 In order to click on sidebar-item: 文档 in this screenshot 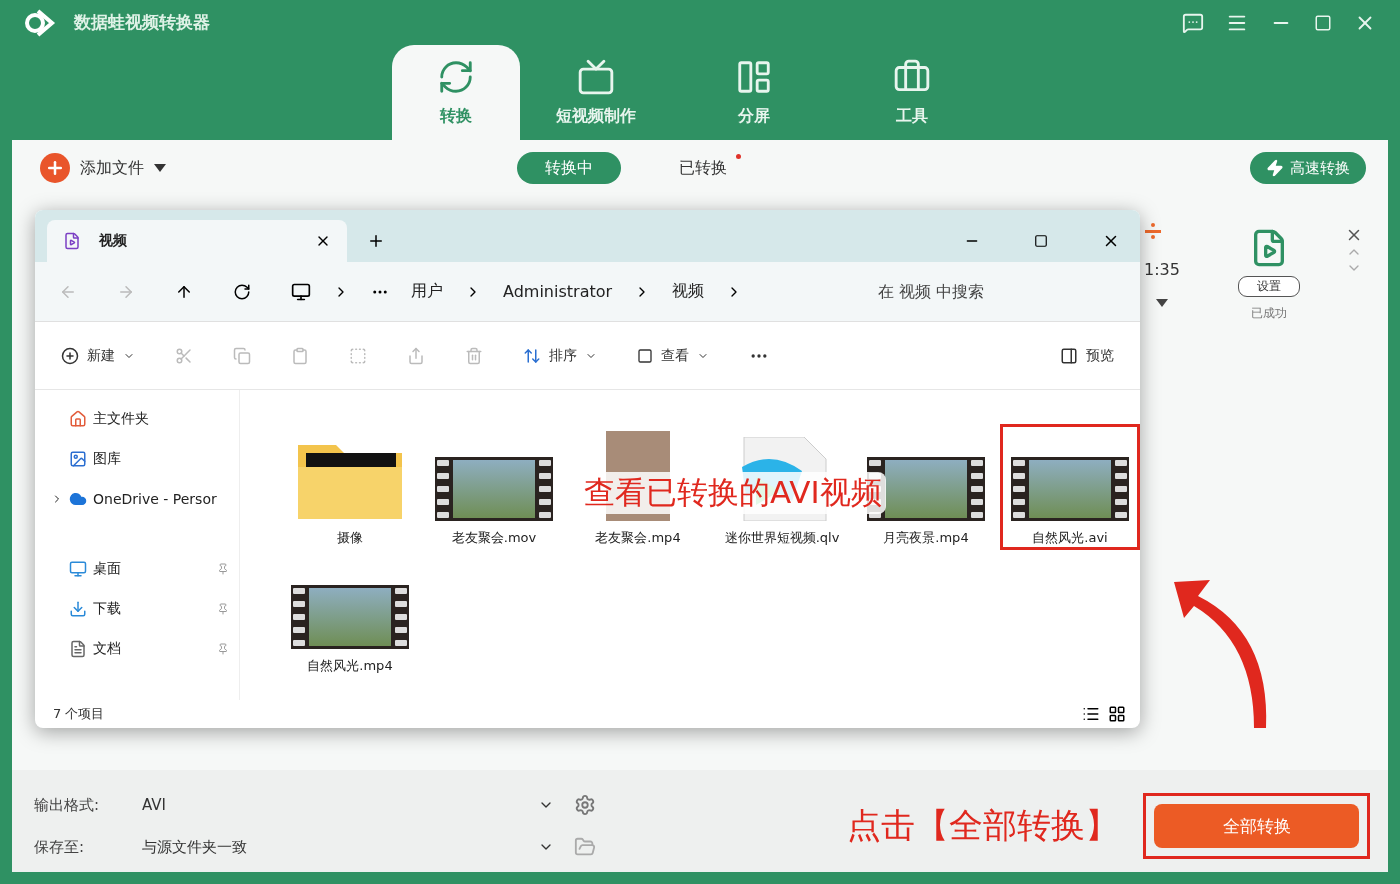, I will do `click(145, 649)`.